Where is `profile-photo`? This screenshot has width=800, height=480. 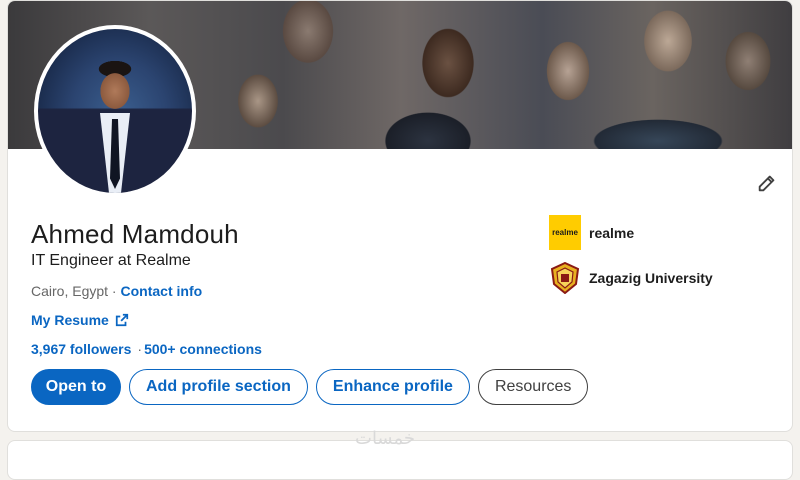
profile-photo is located at coordinates (115, 111).